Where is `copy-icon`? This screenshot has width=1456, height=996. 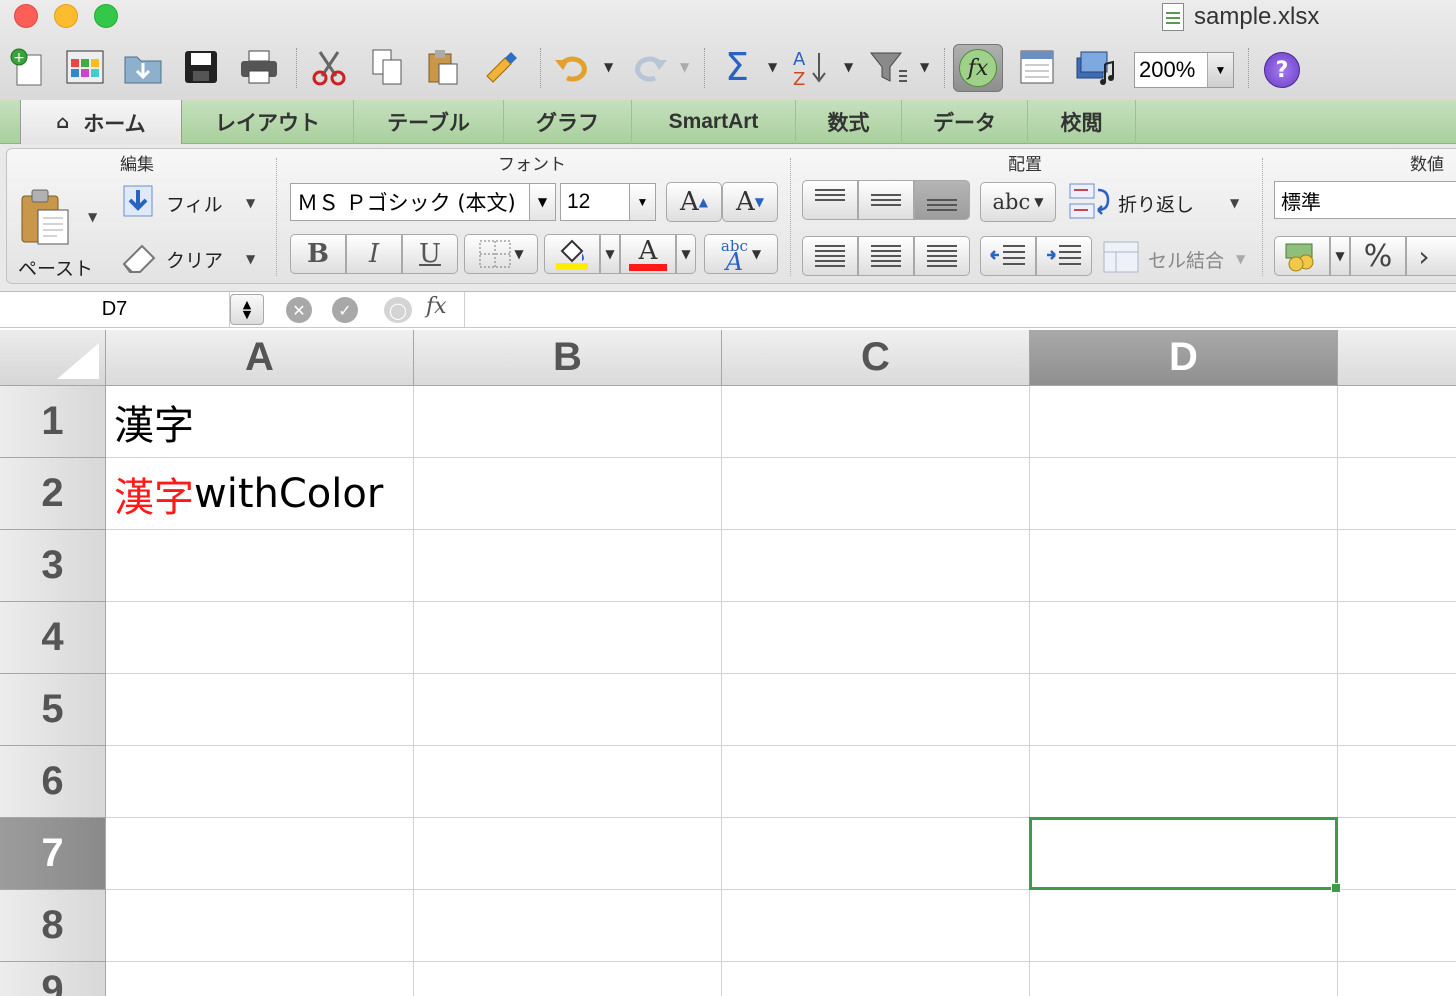 copy-icon is located at coordinates (387, 67).